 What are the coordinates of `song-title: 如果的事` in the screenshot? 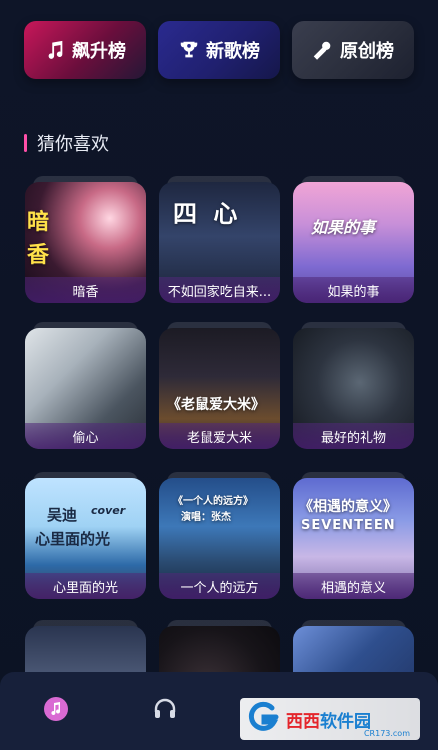 It's located at (353, 290).